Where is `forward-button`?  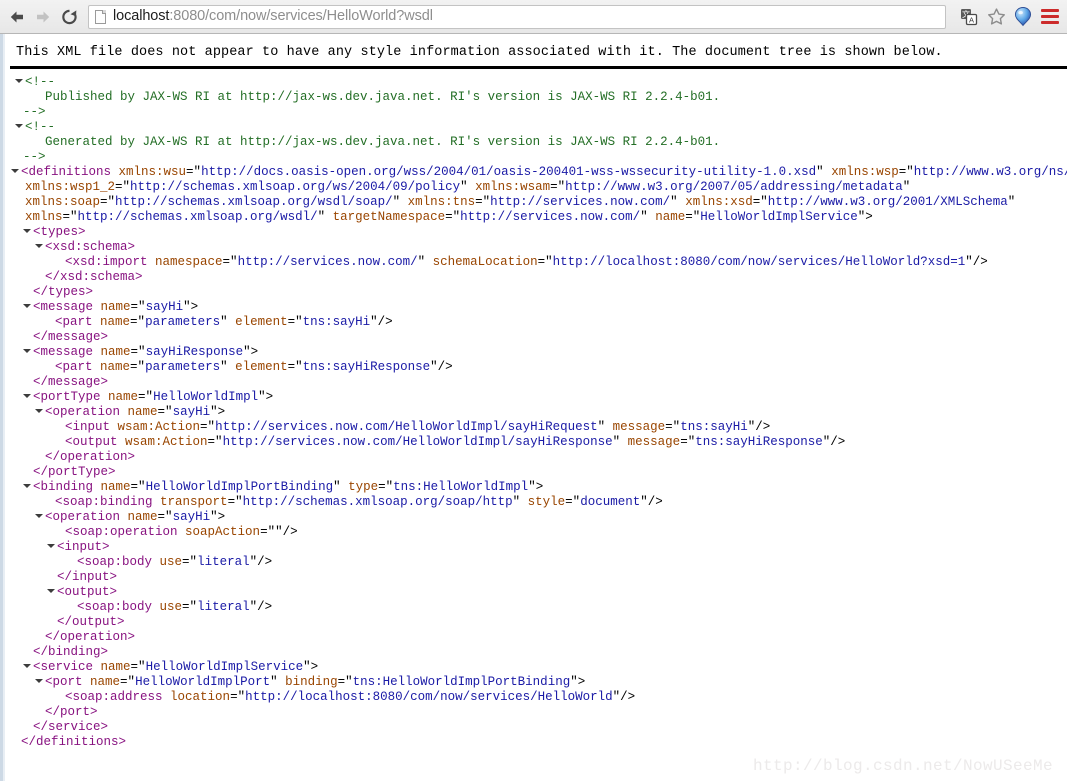 forward-button is located at coordinates (43, 17).